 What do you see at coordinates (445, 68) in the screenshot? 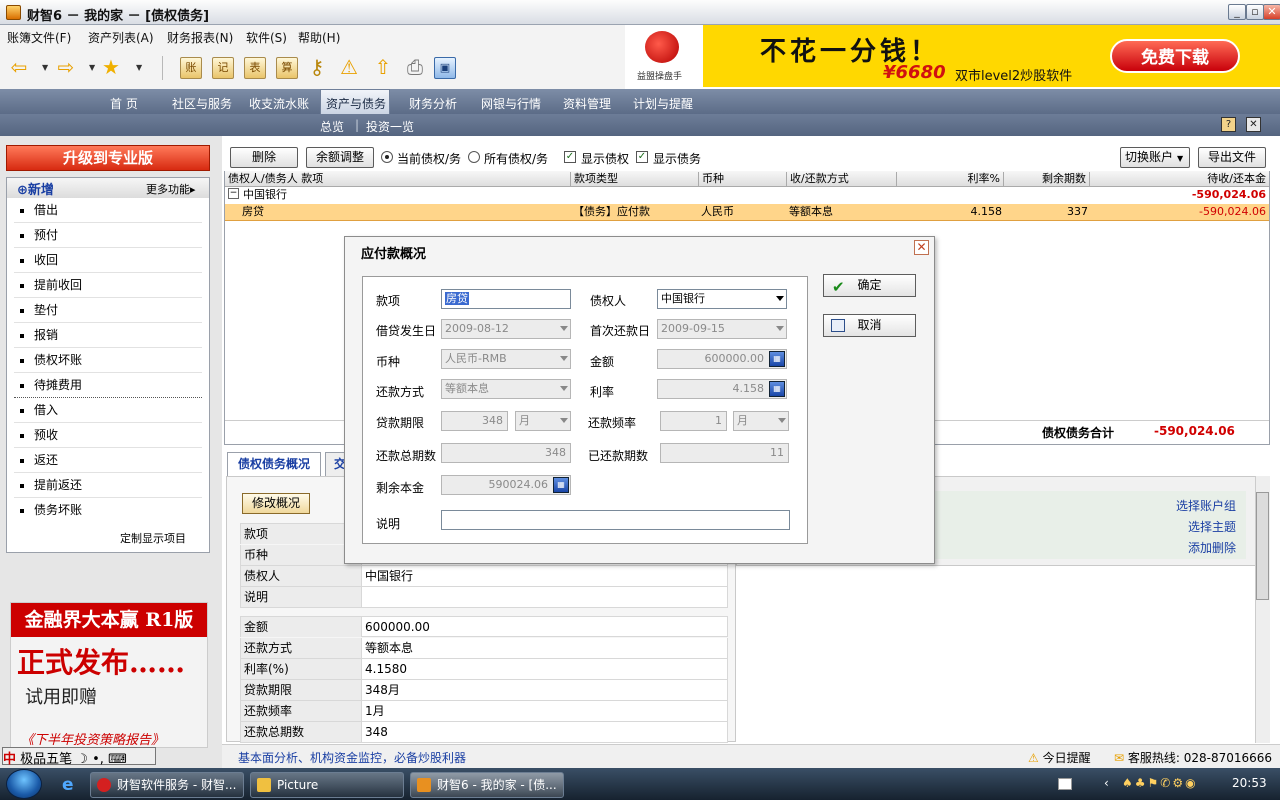
I see `window-icon: ▣` at bounding box center [445, 68].